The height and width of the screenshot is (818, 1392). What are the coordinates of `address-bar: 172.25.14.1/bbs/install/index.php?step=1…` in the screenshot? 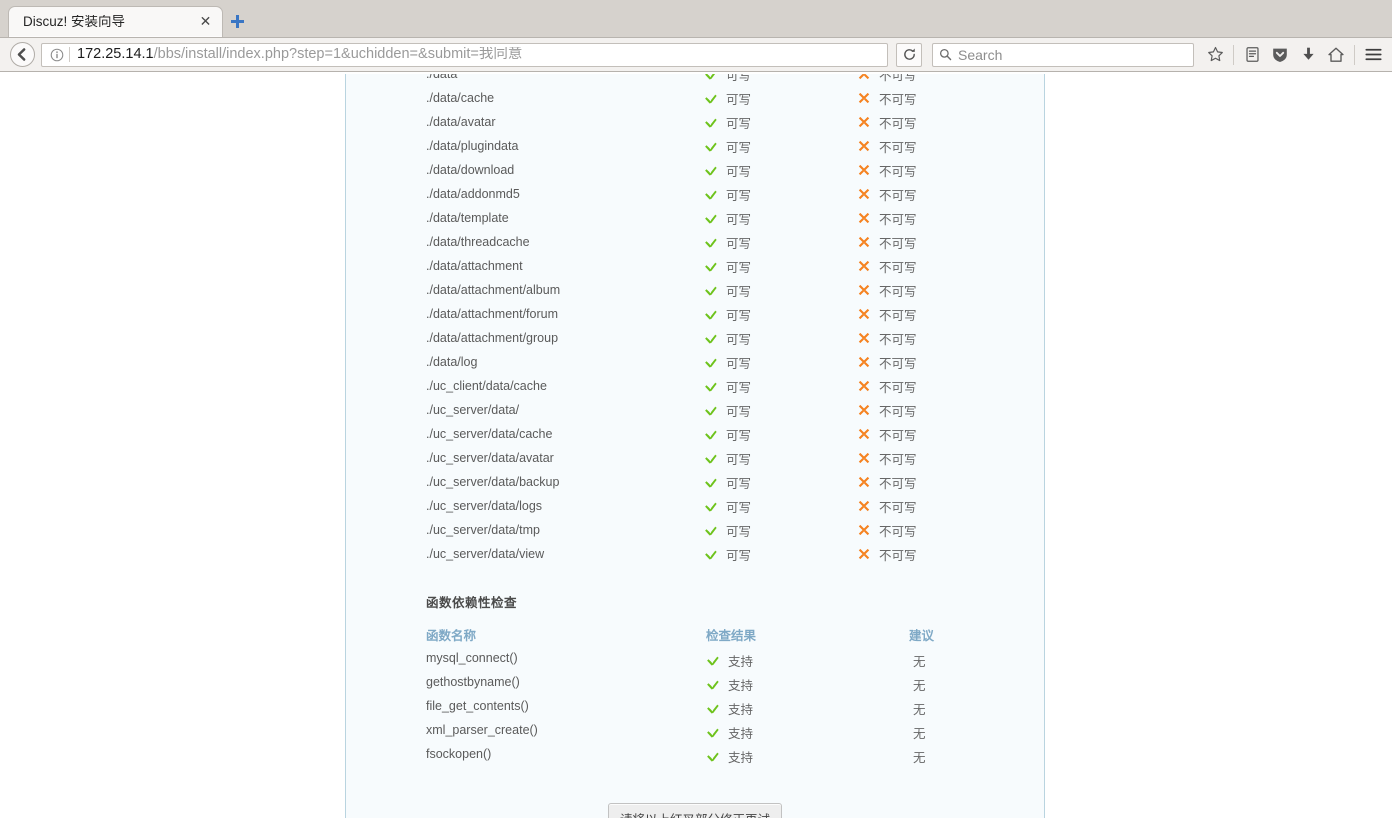 It's located at (464, 54).